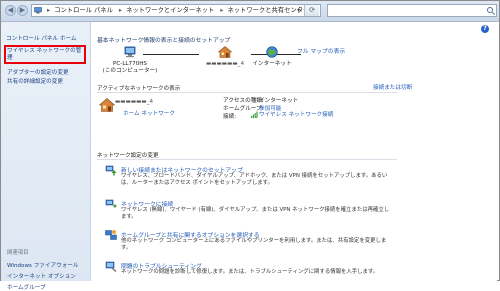  I want to click on network-setup-icon, so click(111, 170).